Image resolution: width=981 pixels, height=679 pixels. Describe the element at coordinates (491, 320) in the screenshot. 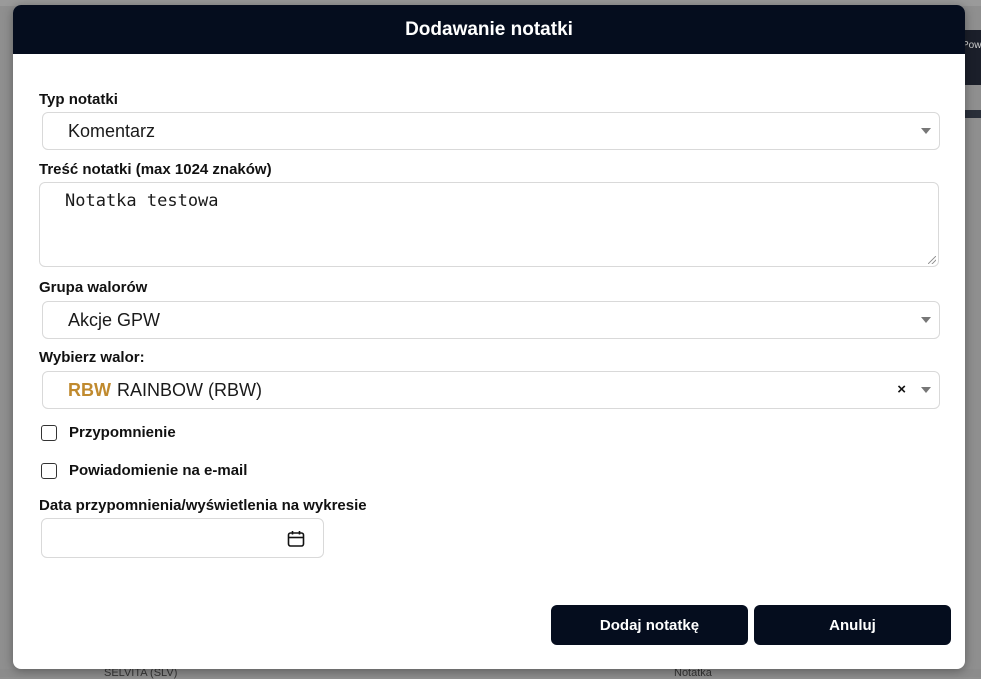

I see `asset-group-select: Akcje GPW` at that location.